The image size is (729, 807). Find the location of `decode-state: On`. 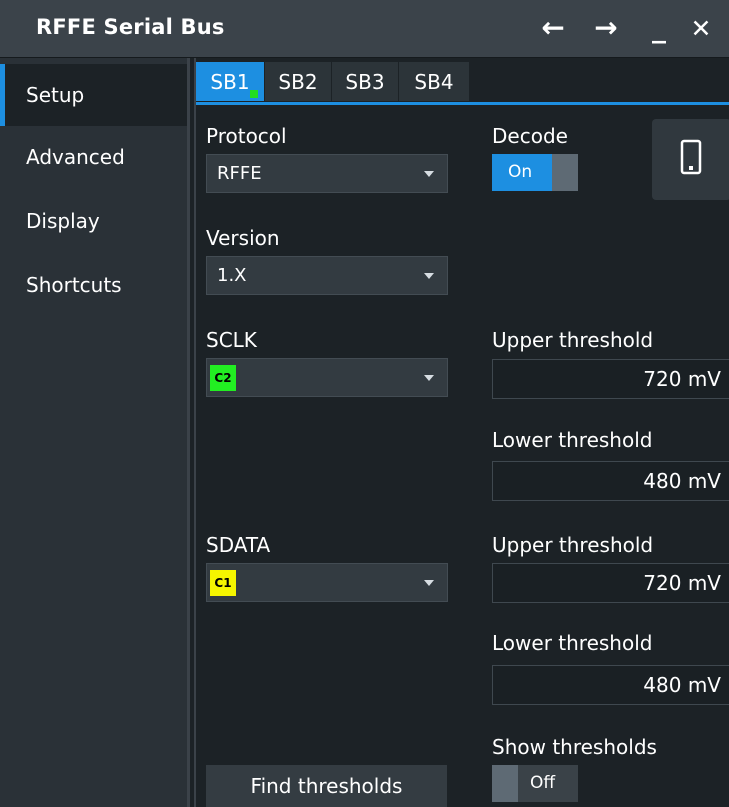

decode-state: On is located at coordinates (520, 172).